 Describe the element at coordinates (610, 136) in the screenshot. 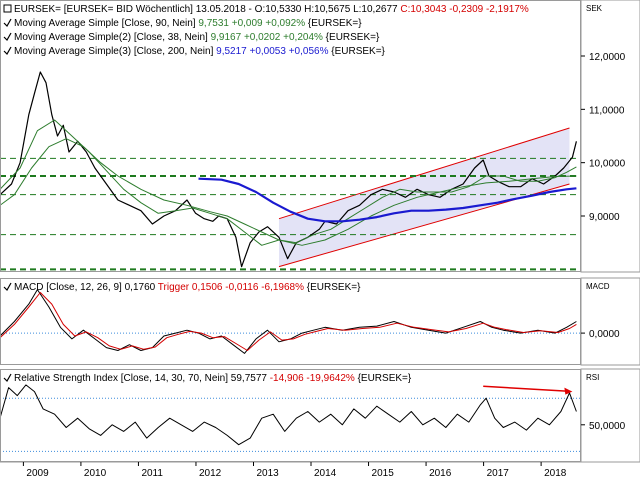

I see `price-axis-box` at that location.